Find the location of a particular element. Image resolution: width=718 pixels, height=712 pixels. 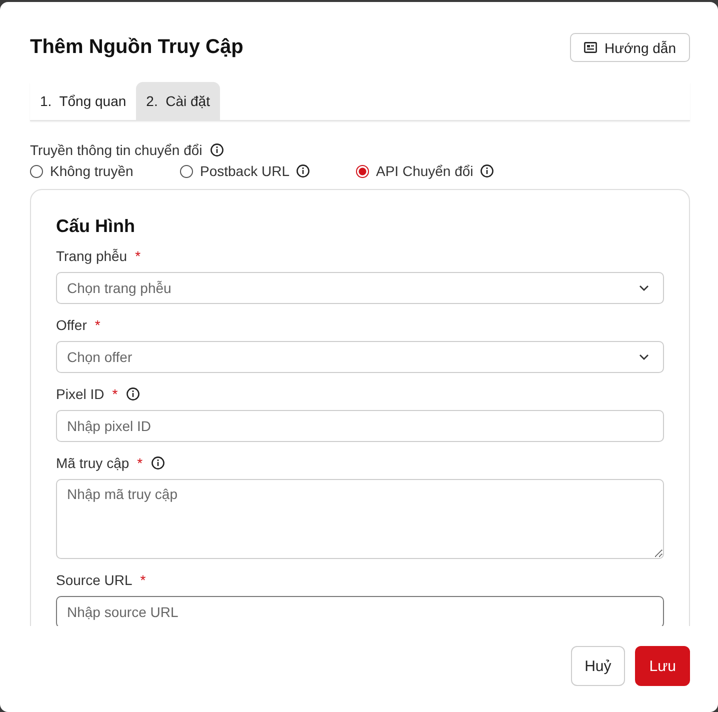

card-heading: Cấu Hình is located at coordinates (96, 226).